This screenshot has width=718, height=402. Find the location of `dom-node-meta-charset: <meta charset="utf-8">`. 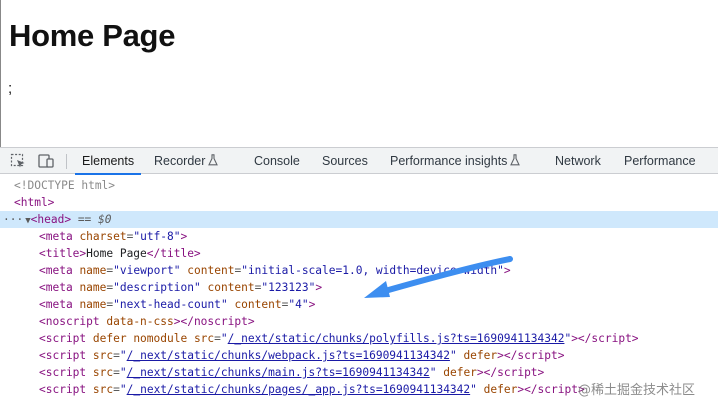

dom-node-meta-charset: <meta charset="utf-8"> is located at coordinates (359, 236).